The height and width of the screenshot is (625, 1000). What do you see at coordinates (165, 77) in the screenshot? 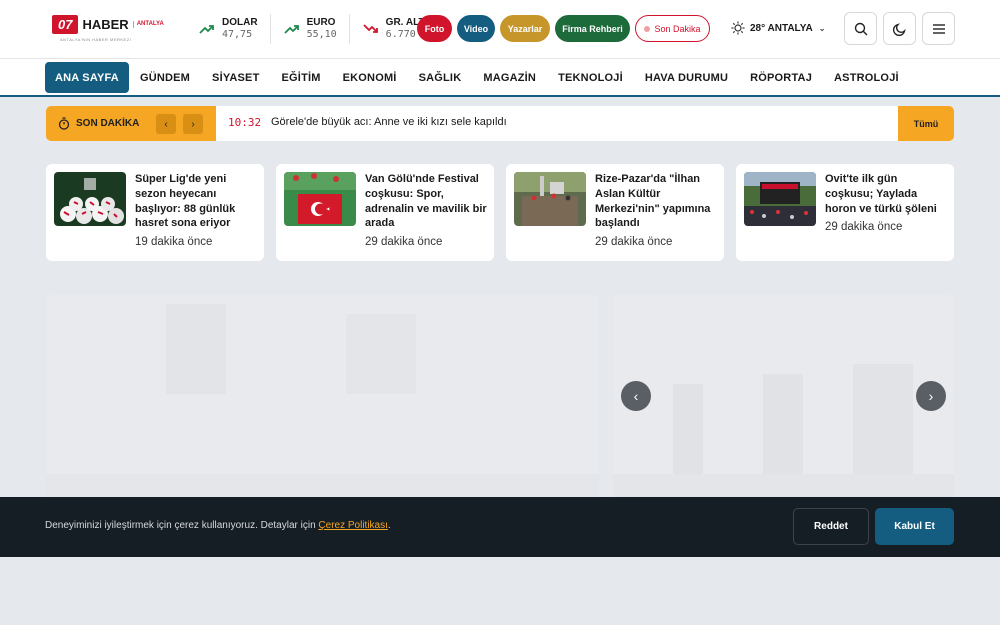
I see `nav-item-gundem: GÜNDEM` at bounding box center [165, 77].